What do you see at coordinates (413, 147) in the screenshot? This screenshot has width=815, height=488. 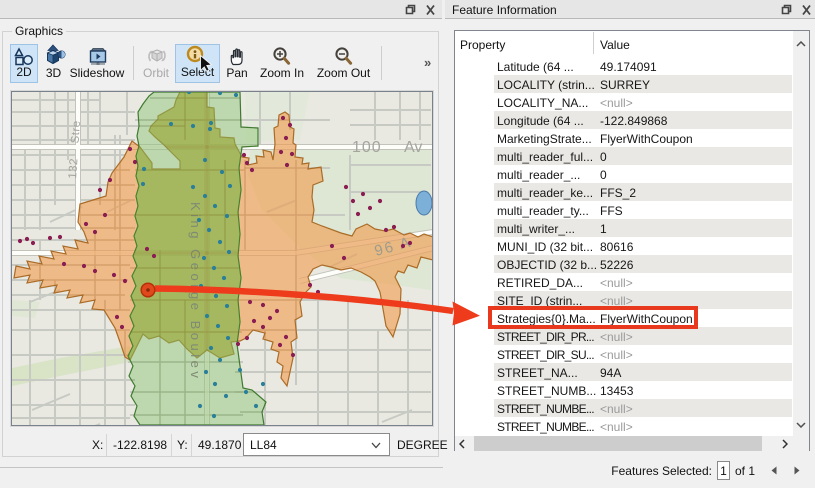 I see `svg-text: Av` at bounding box center [413, 147].